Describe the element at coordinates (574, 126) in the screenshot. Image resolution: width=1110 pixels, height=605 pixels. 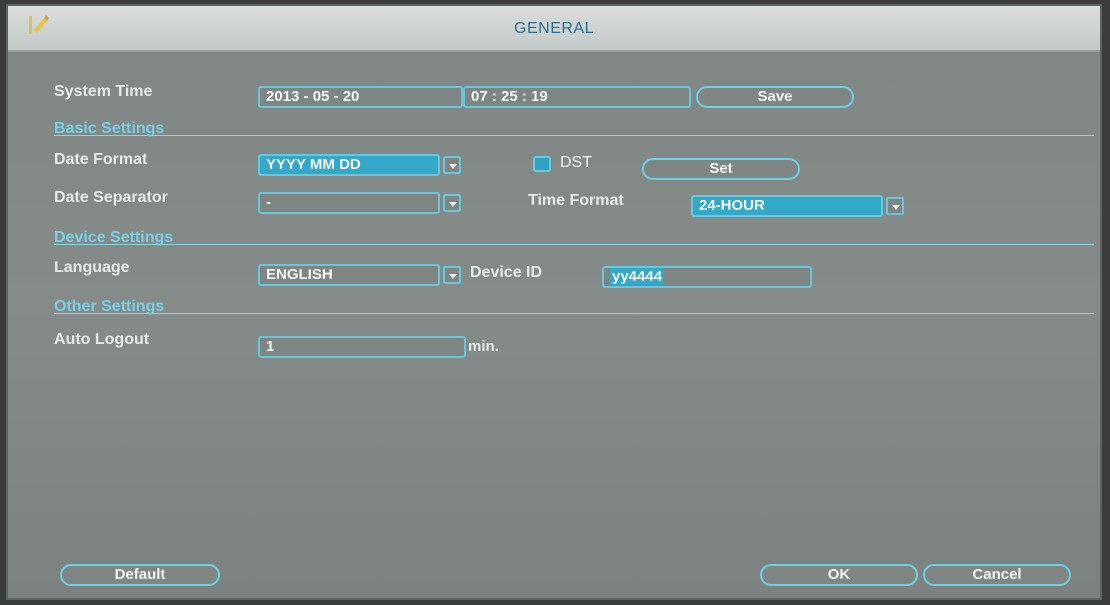
I see `basic-settings-section: Basic Settings` at that location.